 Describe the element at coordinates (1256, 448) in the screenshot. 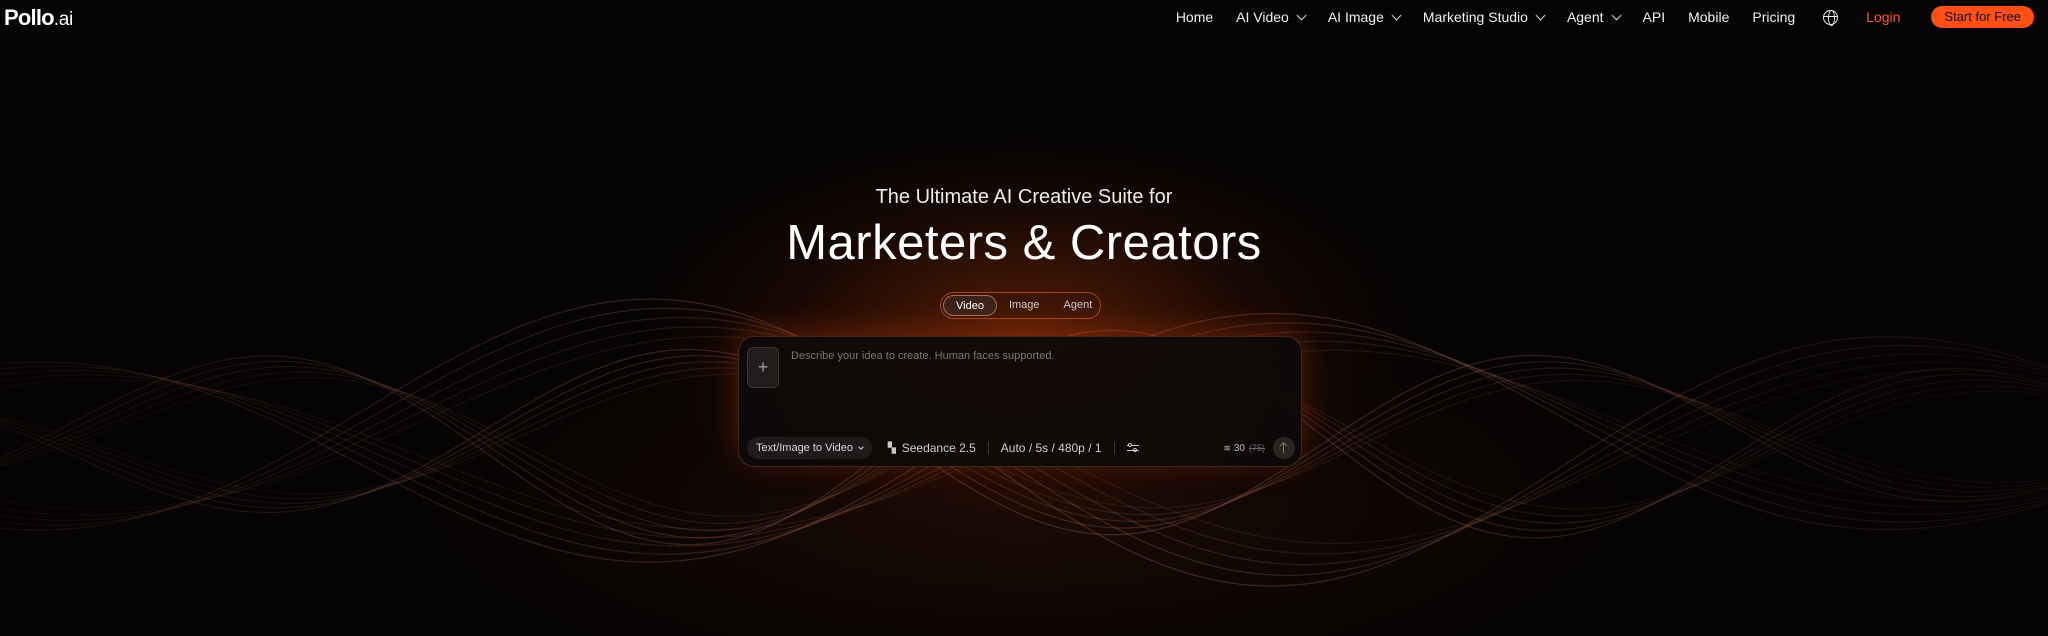

I see `credits-original-value: (75)` at that location.